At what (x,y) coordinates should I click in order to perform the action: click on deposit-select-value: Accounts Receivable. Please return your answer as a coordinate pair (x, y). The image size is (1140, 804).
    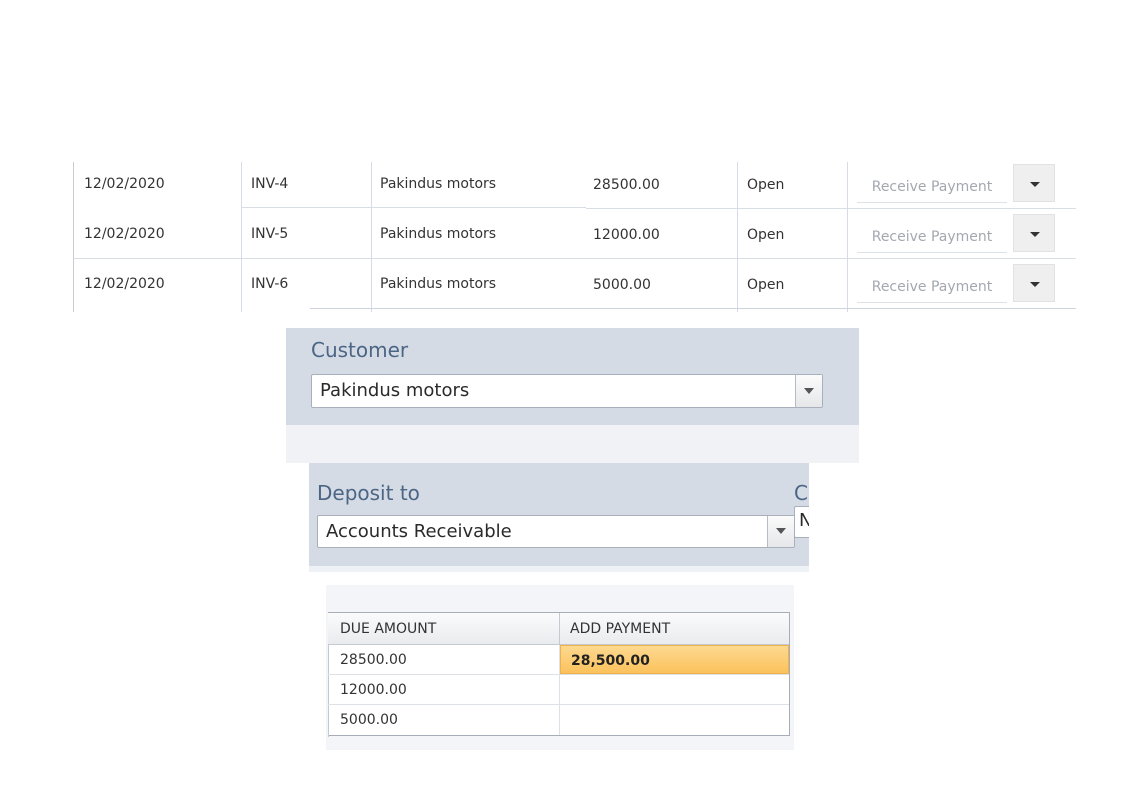
    Looking at the image, I should click on (419, 531).